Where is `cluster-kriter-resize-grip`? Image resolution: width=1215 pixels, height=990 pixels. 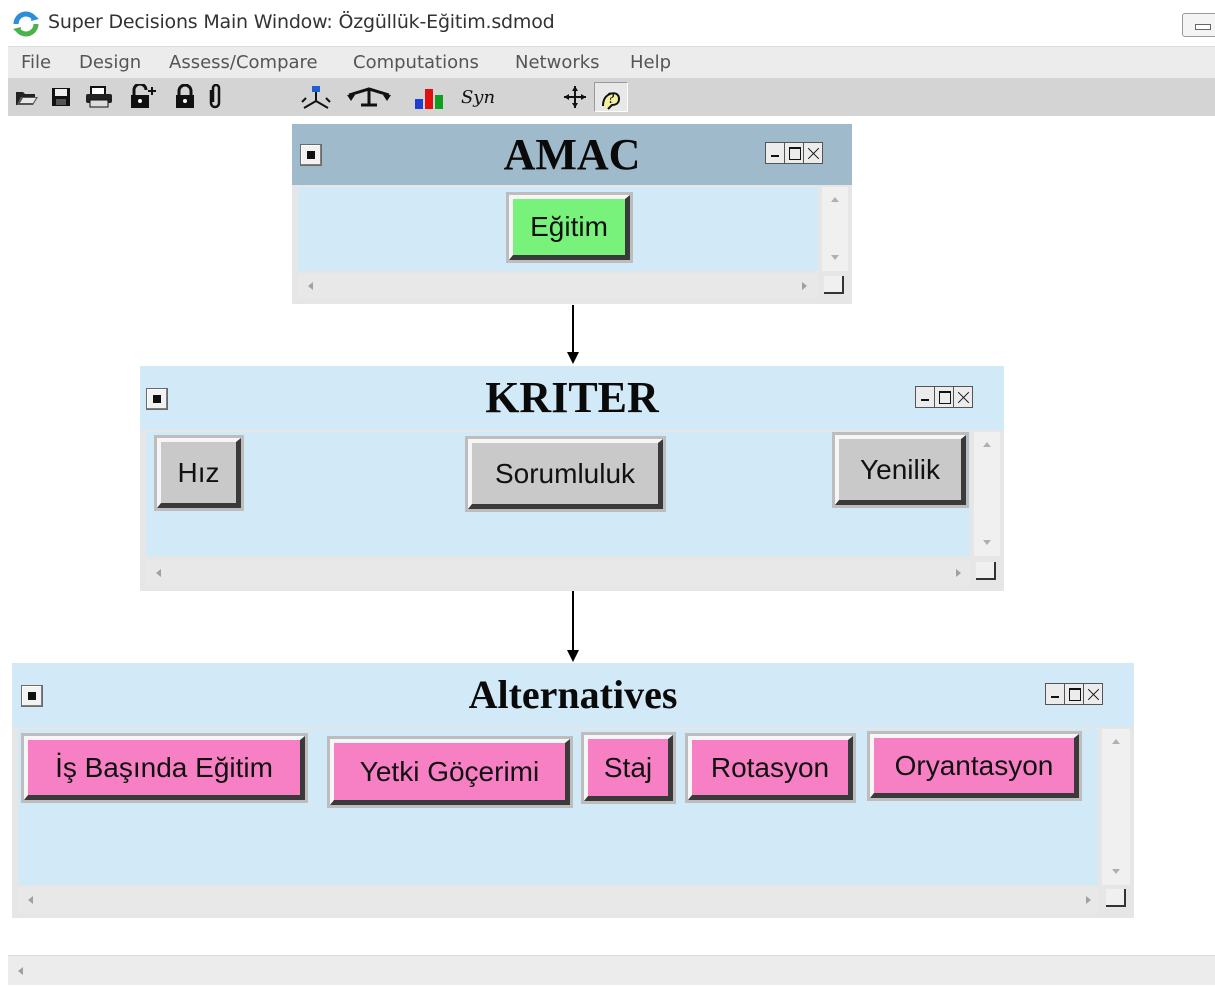 cluster-kriter-resize-grip is located at coordinates (986, 571).